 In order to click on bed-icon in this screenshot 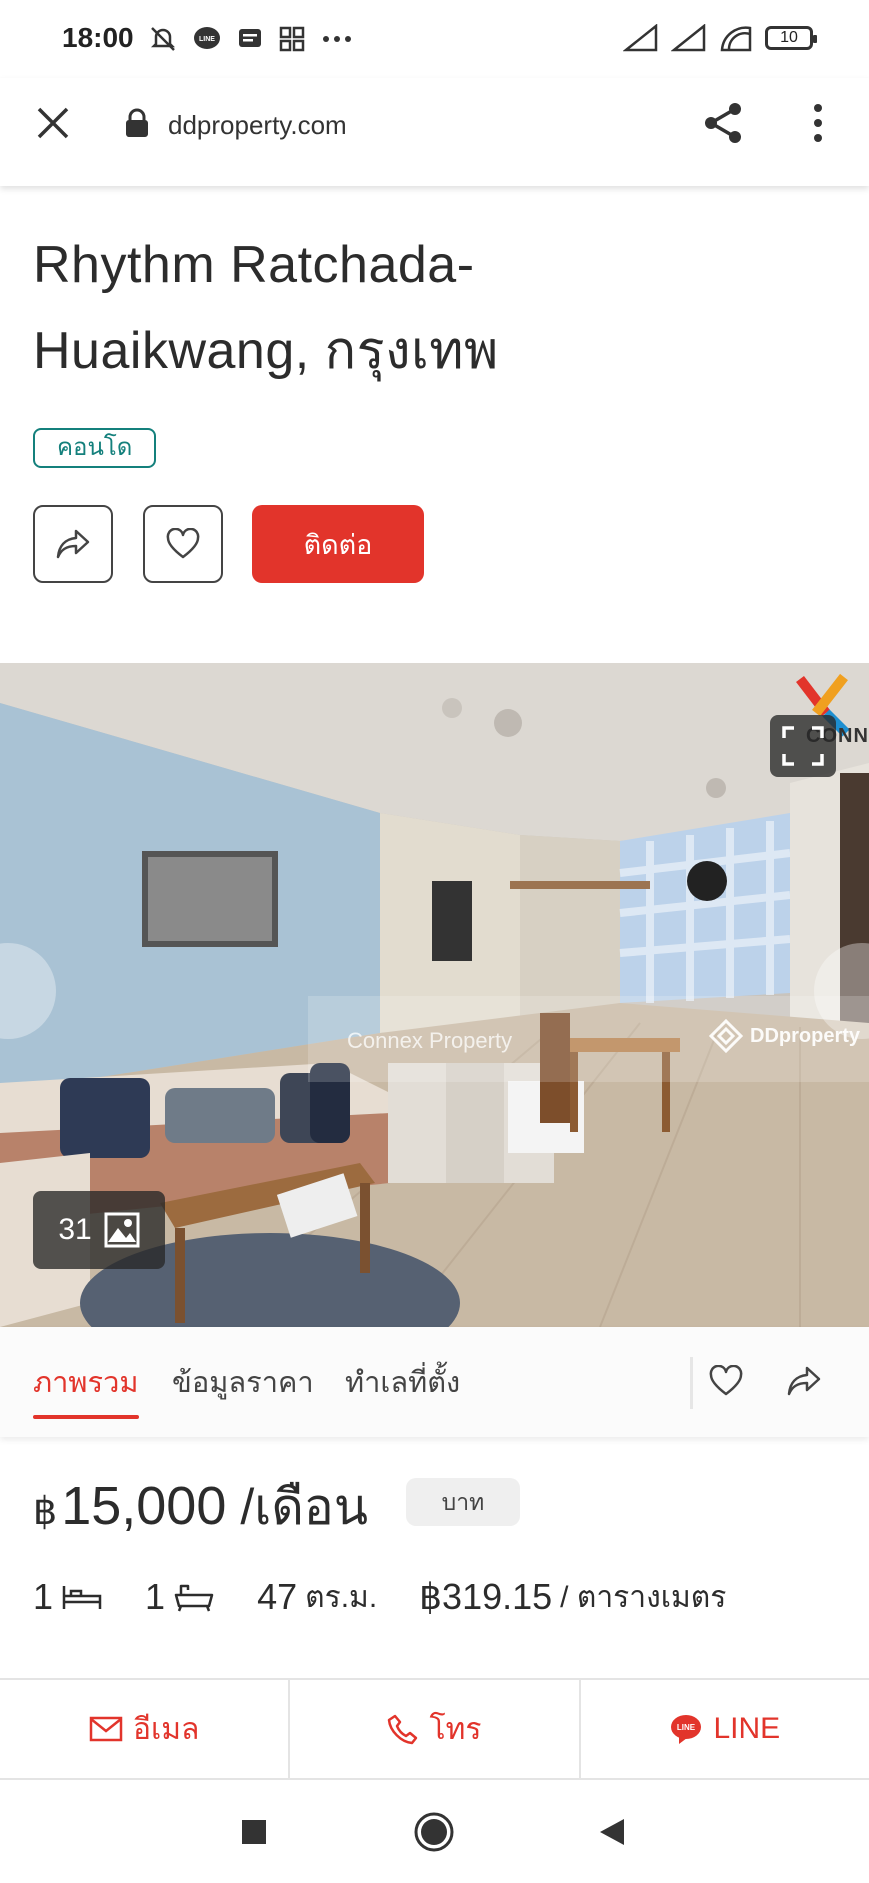, I will do `click(82, 1597)`.